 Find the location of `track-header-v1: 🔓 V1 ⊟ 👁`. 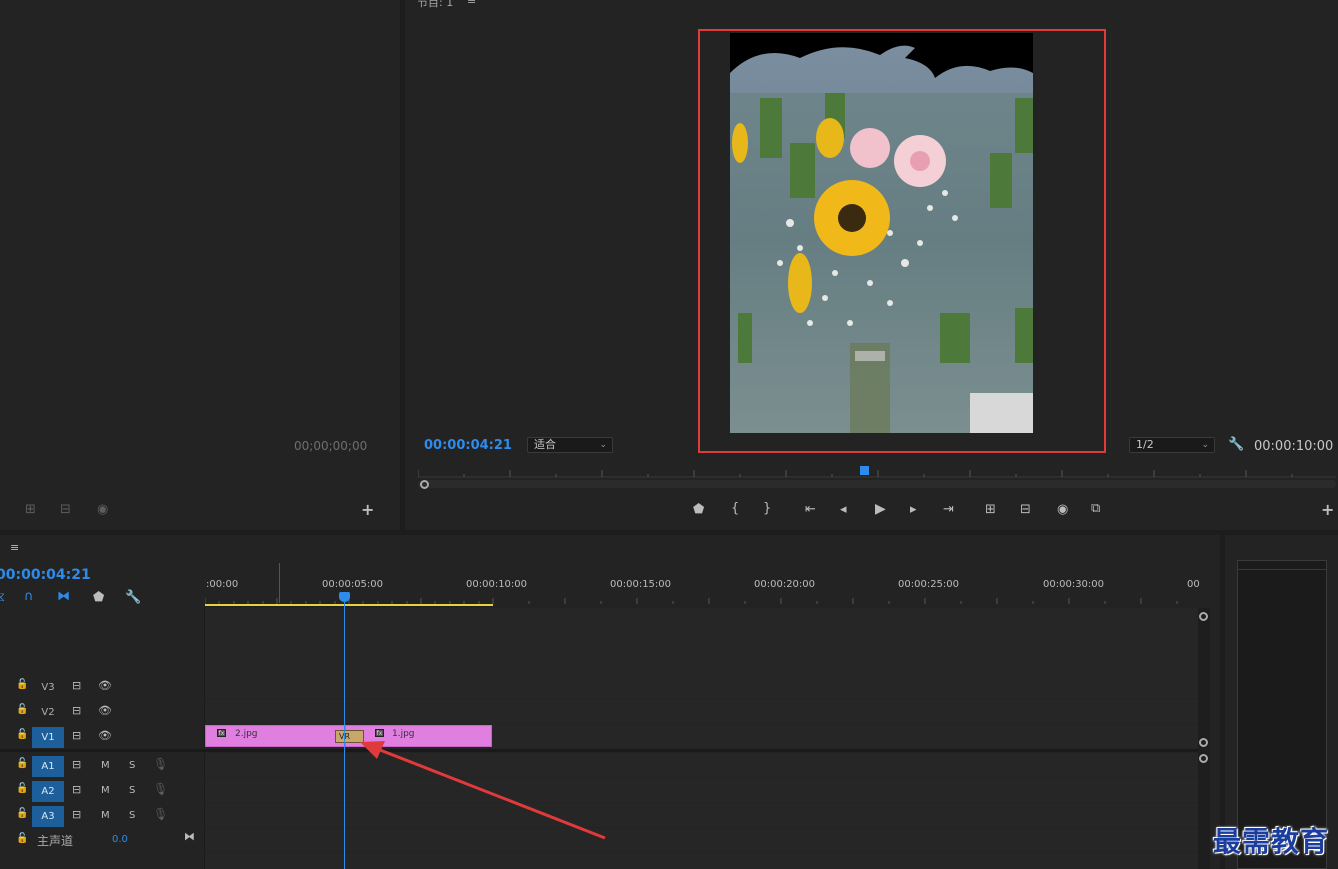

track-header-v1: 🔓 V1 ⊟ 👁 is located at coordinates (102, 736).